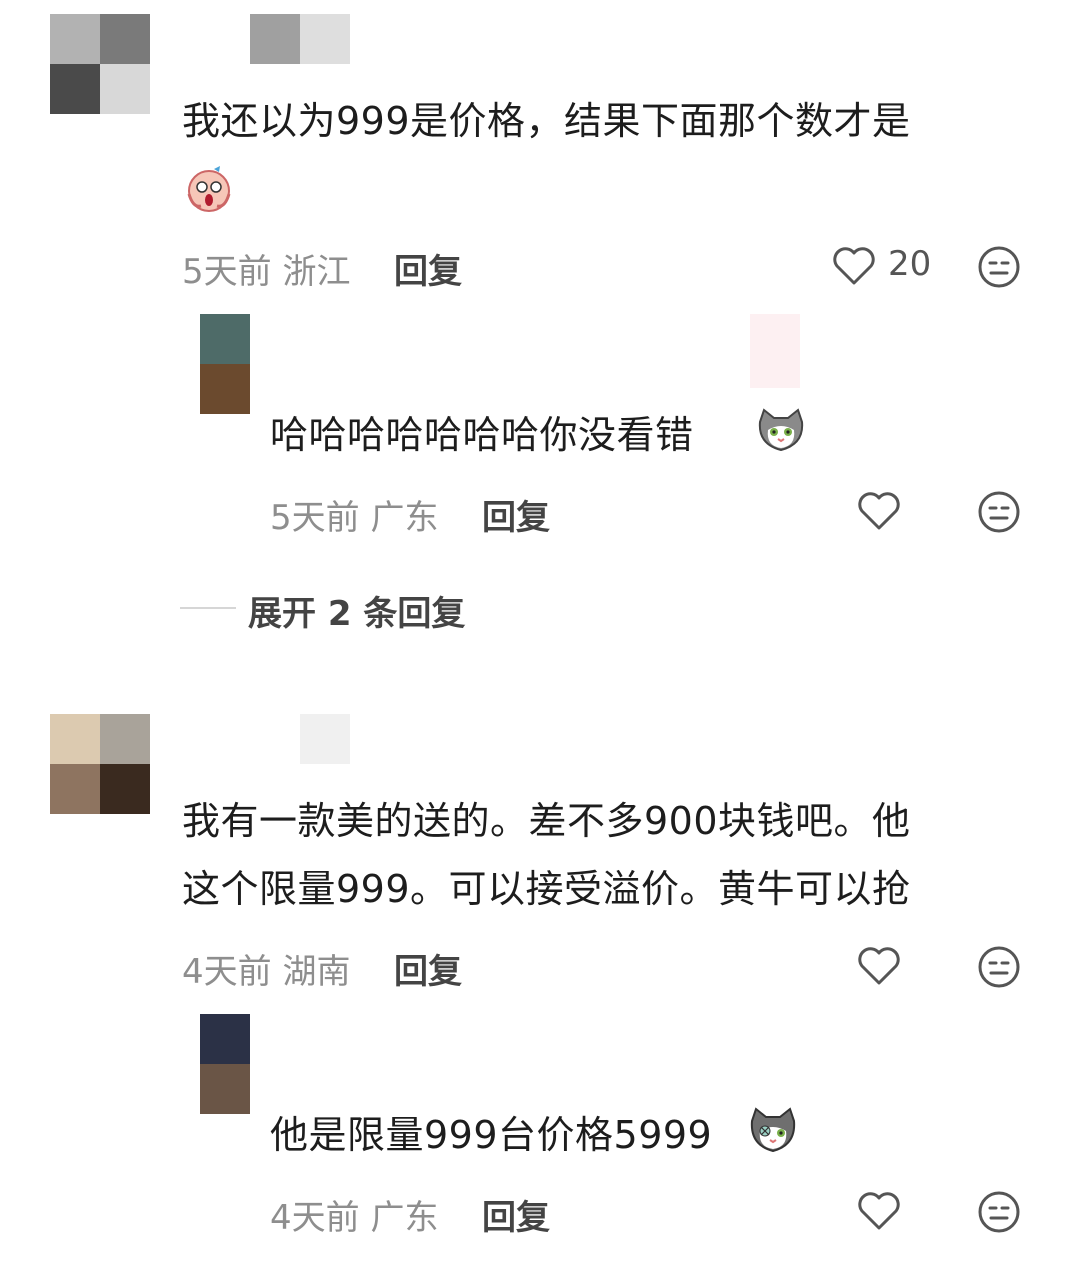  Describe the element at coordinates (315, 1218) in the screenshot. I see `reply-time: 4天前` at that location.